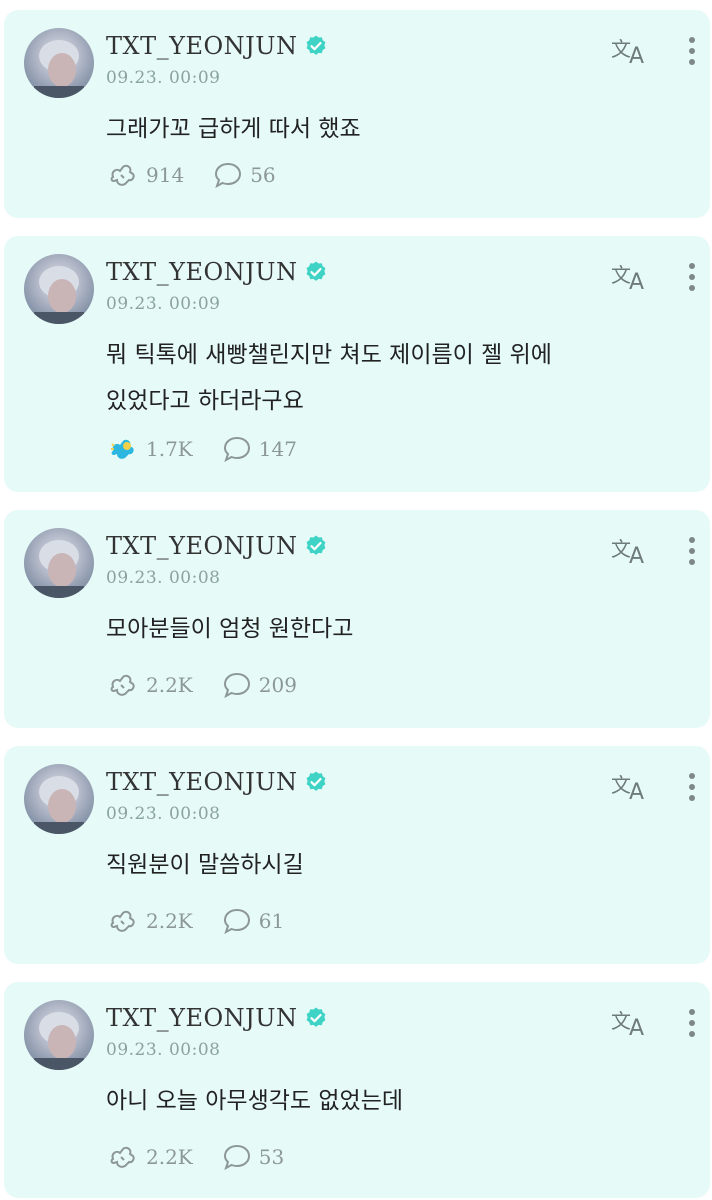 The height and width of the screenshot is (1200, 712). What do you see at coordinates (217, 685) in the screenshot?
I see `post-actions: 2.2K 209` at bounding box center [217, 685].